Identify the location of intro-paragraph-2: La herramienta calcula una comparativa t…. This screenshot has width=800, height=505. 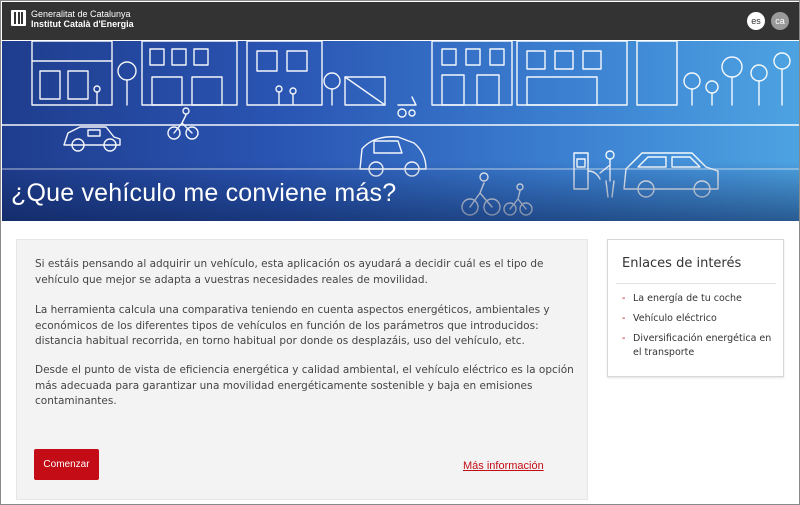
(292, 325).